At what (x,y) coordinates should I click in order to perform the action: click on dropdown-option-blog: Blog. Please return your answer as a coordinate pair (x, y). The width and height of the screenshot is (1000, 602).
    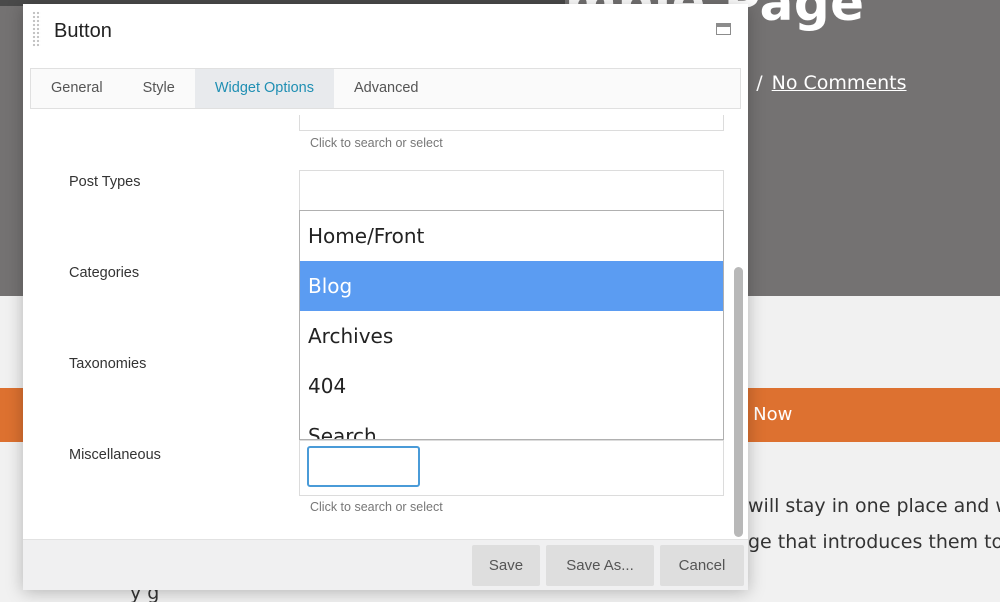
    Looking at the image, I should click on (511, 286).